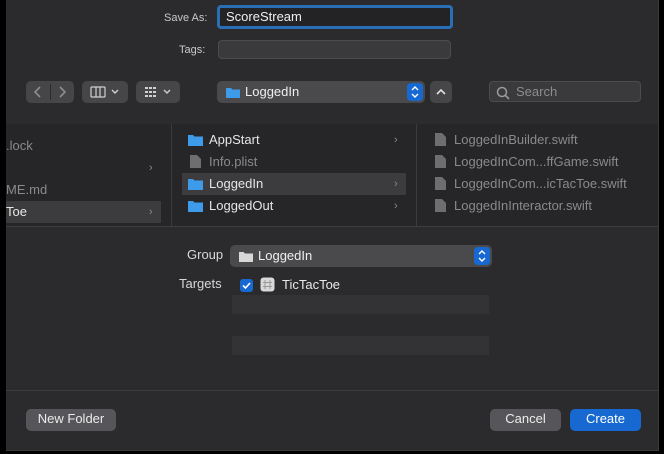 This screenshot has width=664, height=454. I want to click on new-folder-button: New Folder, so click(71, 420).